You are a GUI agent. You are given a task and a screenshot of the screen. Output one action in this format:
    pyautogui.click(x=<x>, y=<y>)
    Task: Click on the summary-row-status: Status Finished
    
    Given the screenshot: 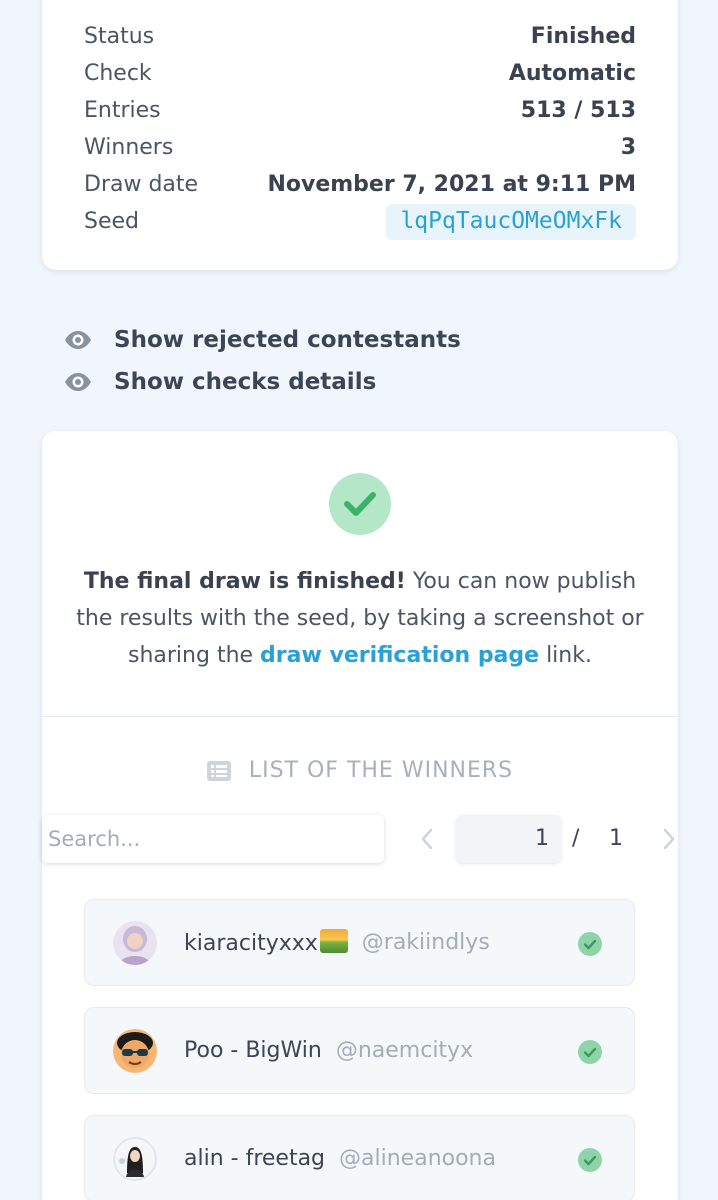 What is the action you would take?
    pyautogui.click(x=360, y=36)
    